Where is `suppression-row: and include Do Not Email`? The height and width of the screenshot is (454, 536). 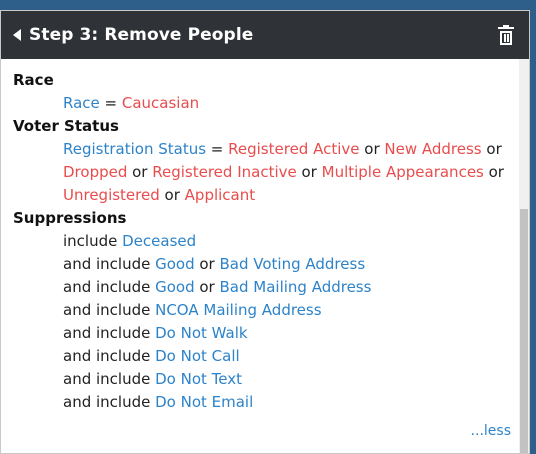
suppression-row: and include Do Not Email is located at coordinates (259, 402).